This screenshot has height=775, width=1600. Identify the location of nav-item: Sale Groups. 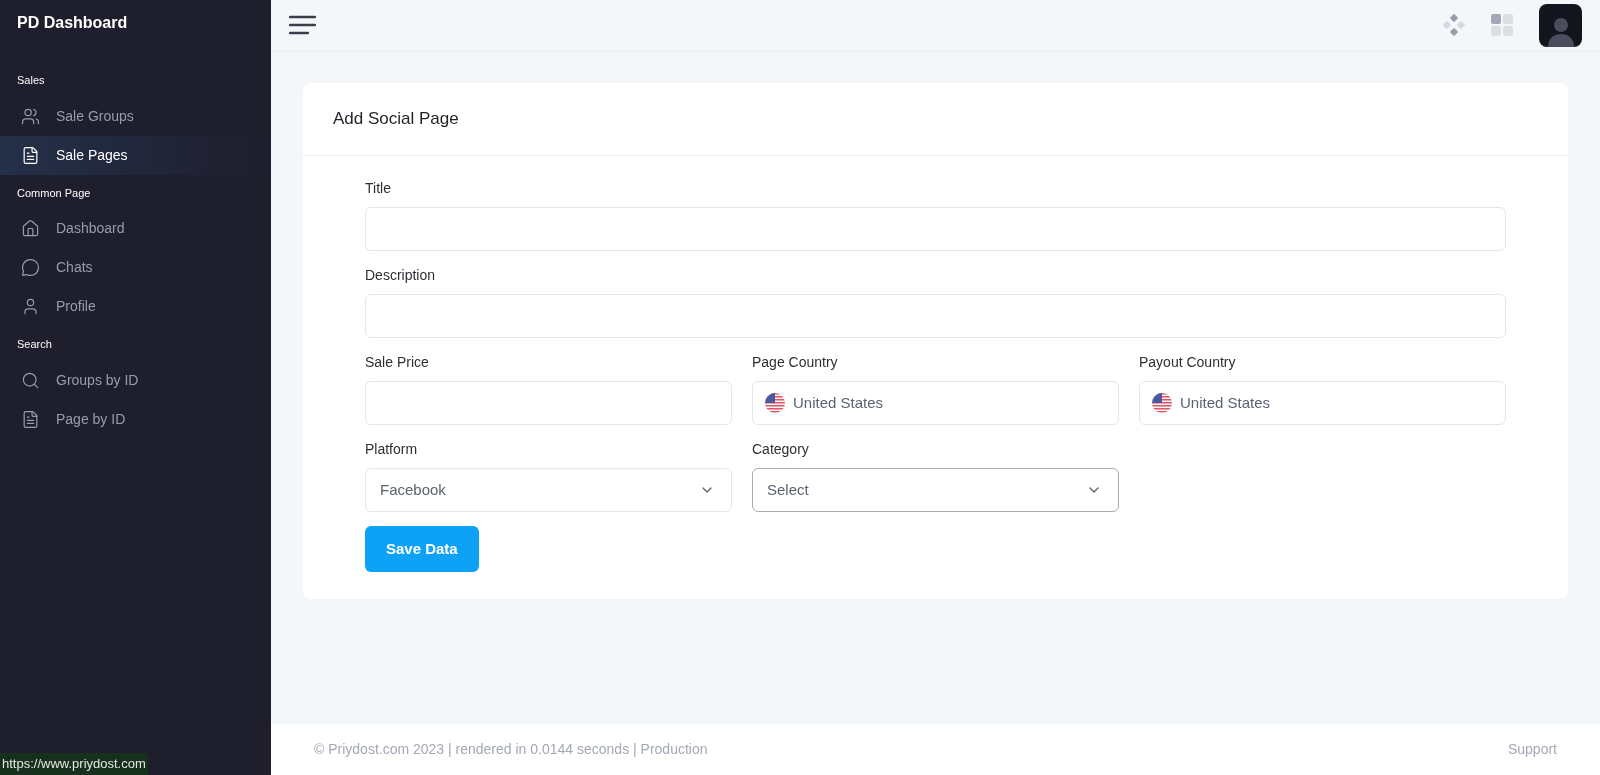
(135, 116).